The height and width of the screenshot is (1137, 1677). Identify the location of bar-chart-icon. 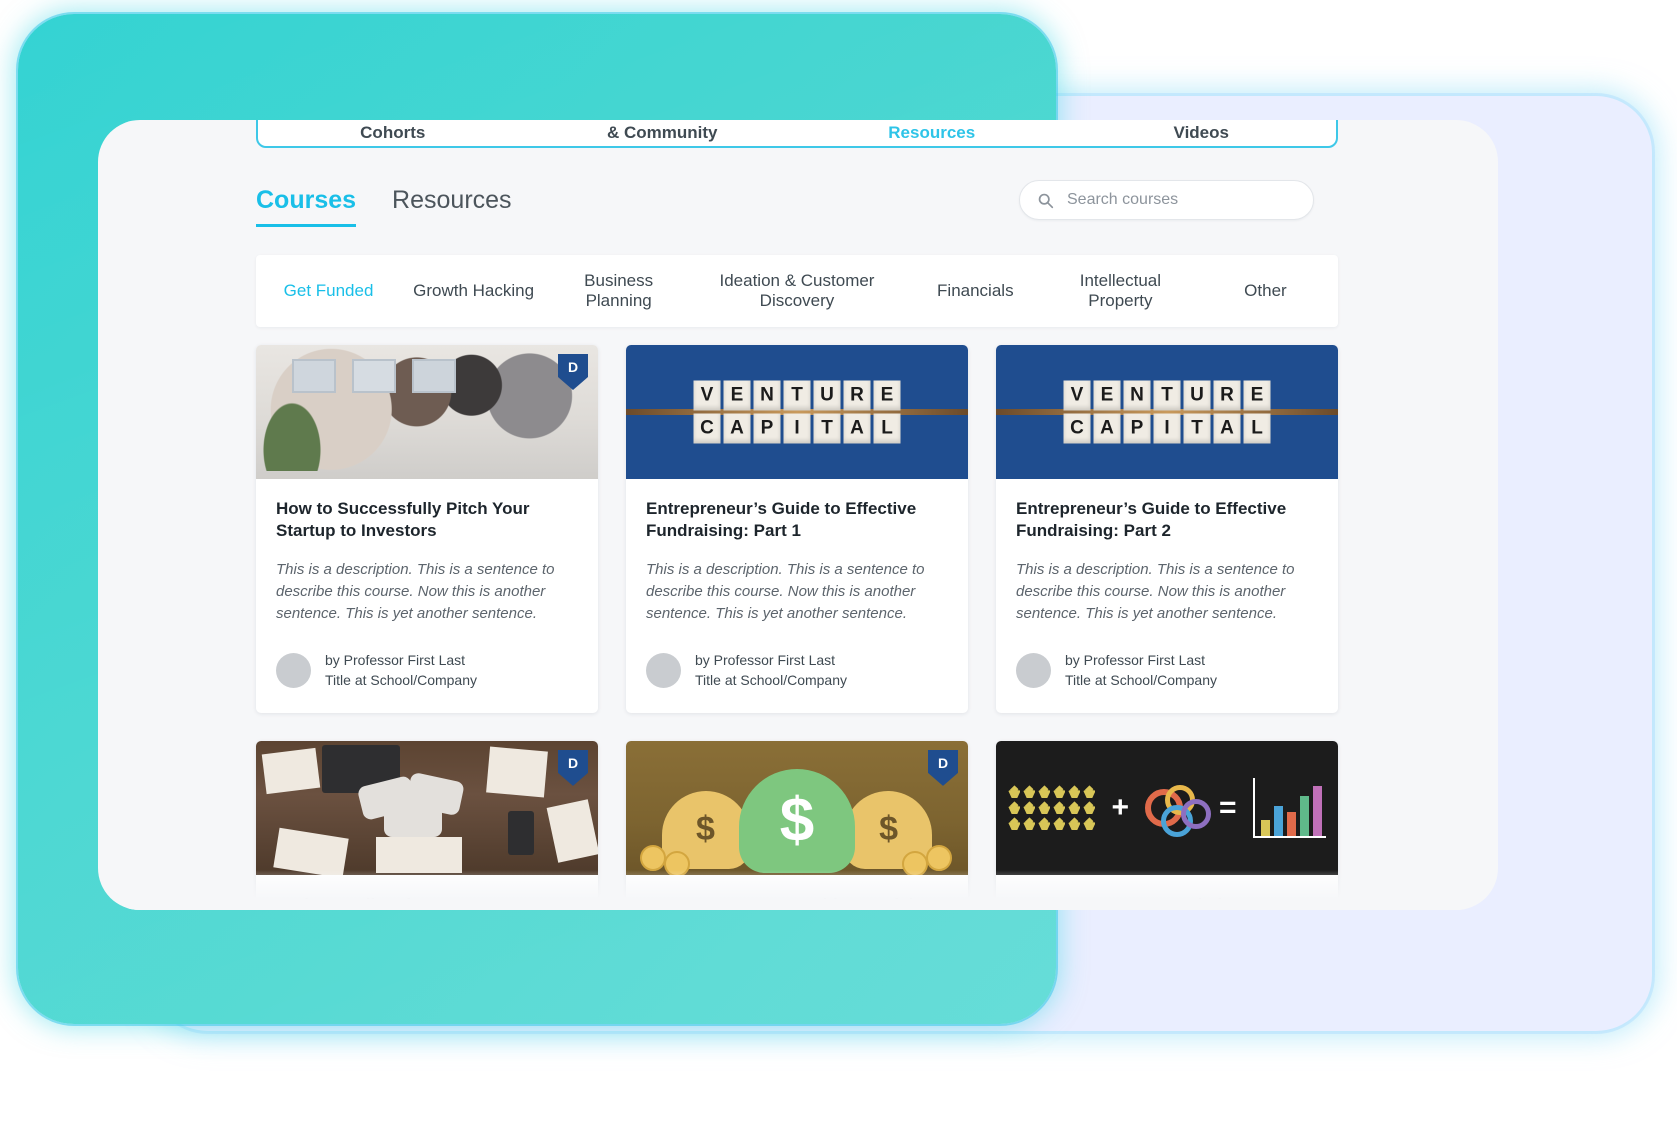
(1289, 807).